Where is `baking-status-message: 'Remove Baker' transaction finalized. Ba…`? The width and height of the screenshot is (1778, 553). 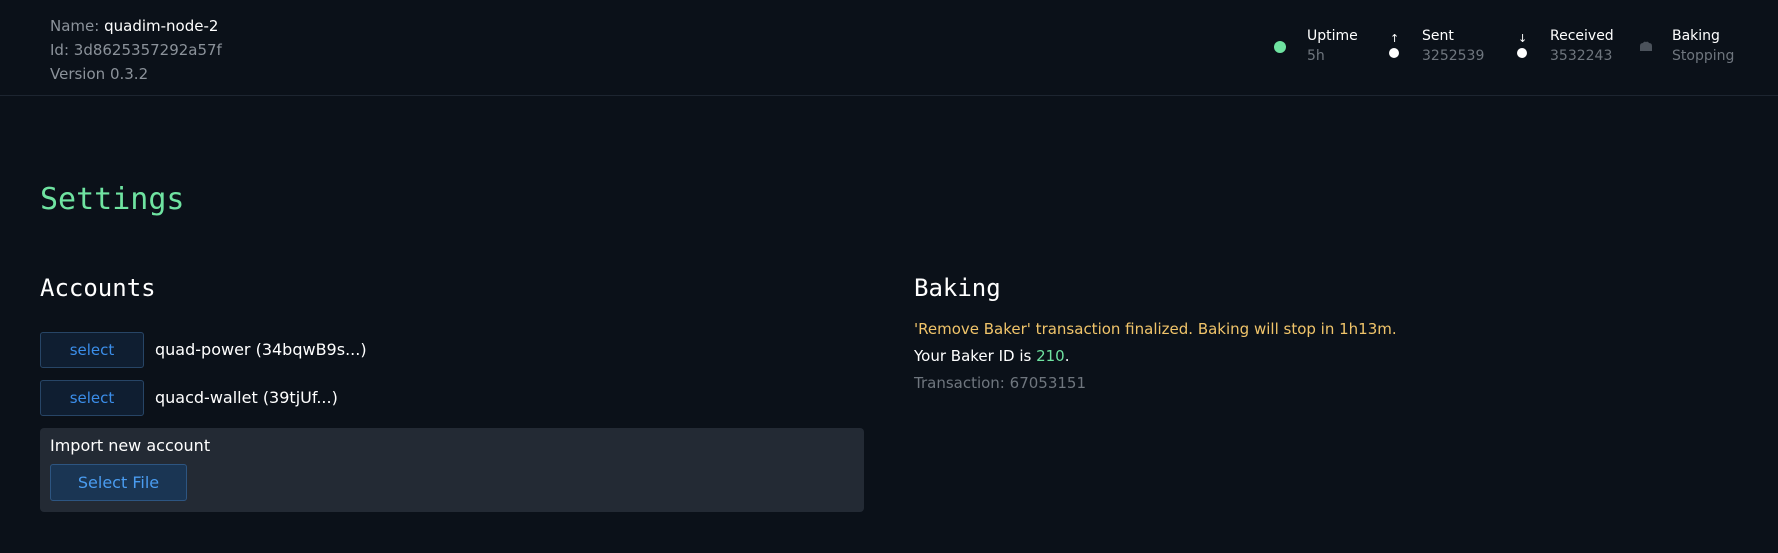
baking-status-message: 'Remove Baker' transaction finalized. Ba… is located at coordinates (1155, 329).